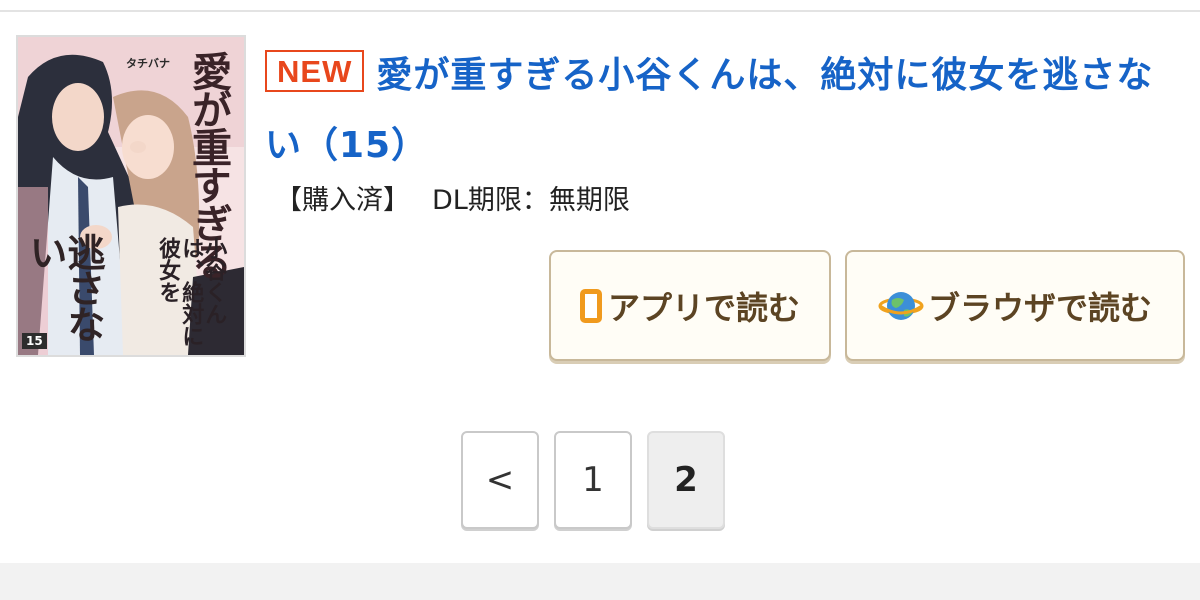 The image size is (1200, 600). Describe the element at coordinates (901, 306) in the screenshot. I see `globe-icon` at that location.